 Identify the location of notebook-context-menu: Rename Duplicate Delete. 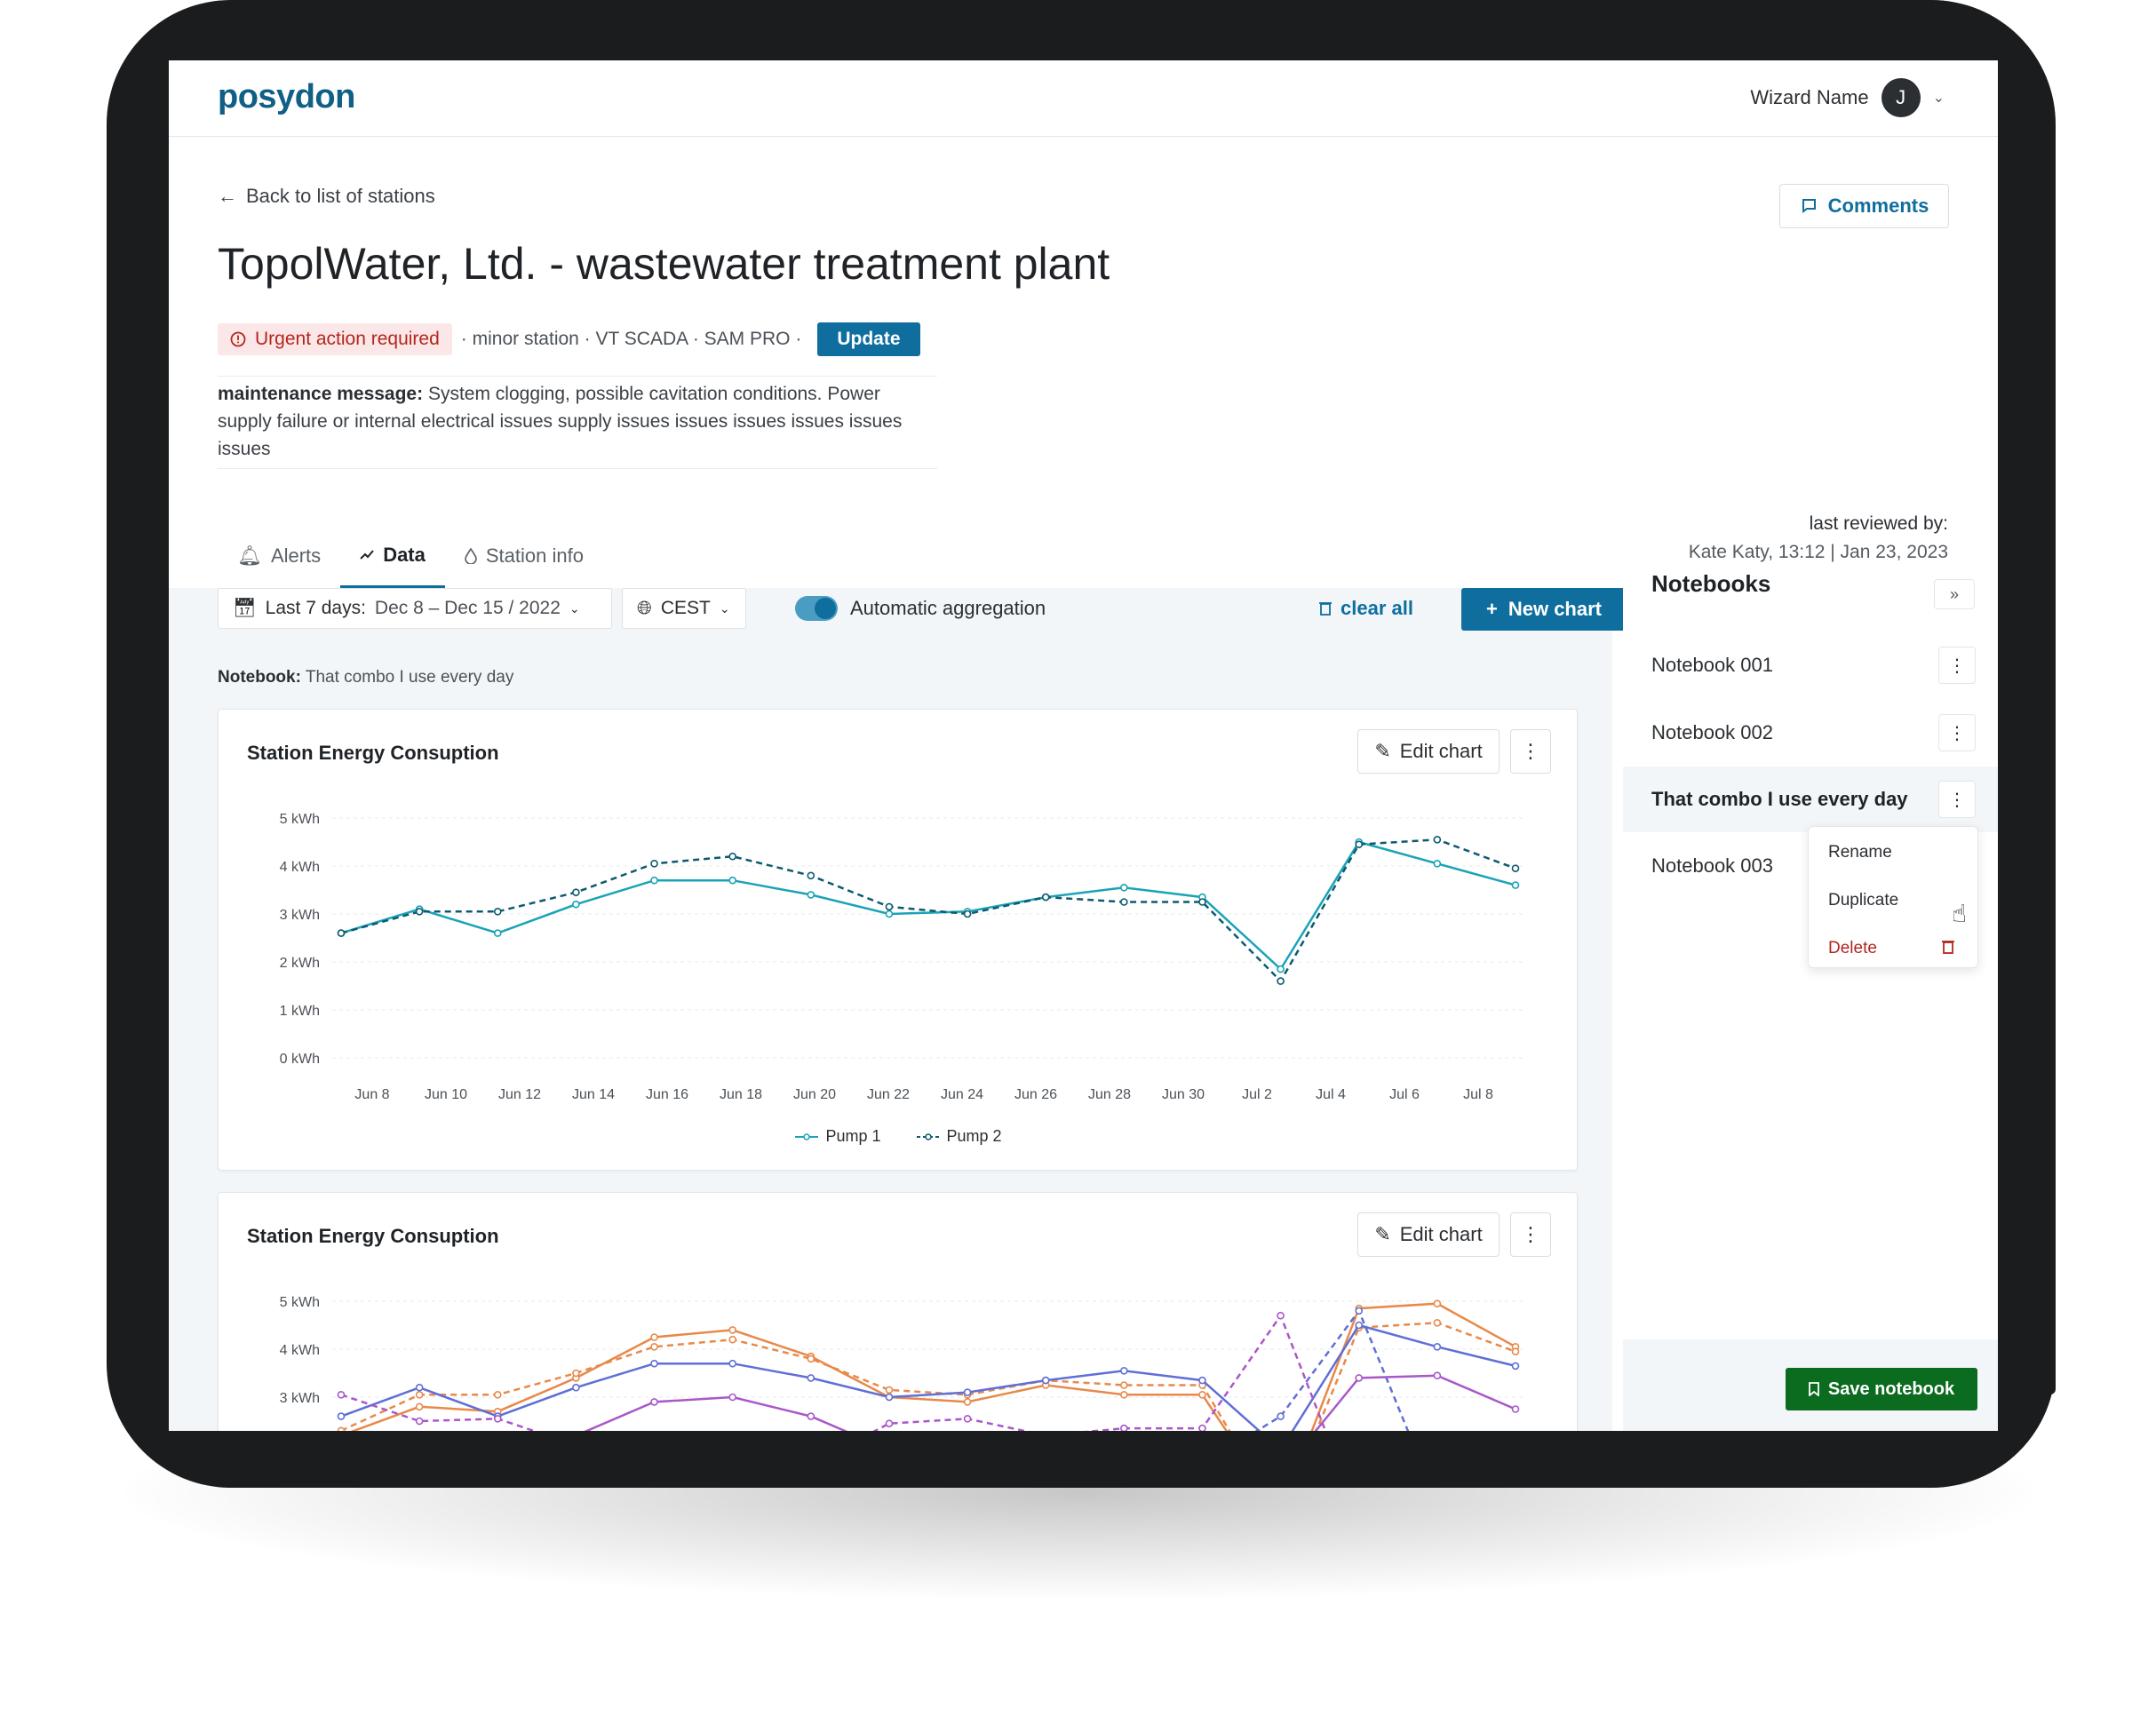
(1893, 897).